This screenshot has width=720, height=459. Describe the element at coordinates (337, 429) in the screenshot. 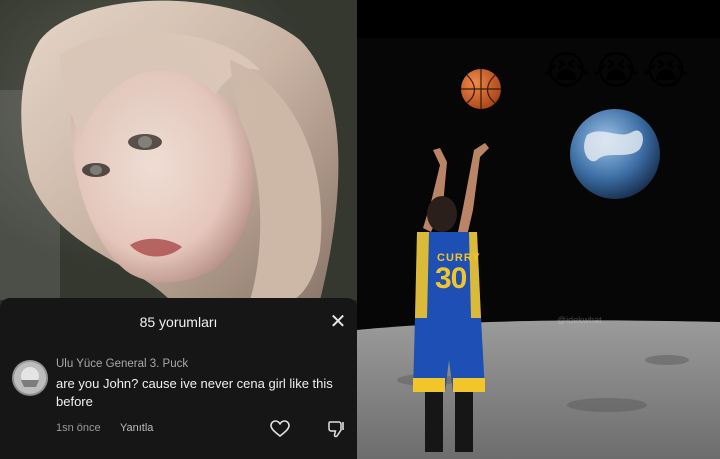

I see `thumbs-down-icon` at that location.